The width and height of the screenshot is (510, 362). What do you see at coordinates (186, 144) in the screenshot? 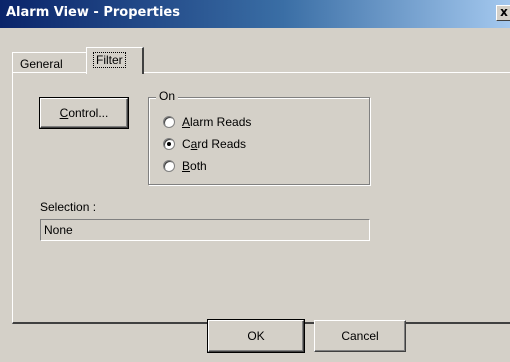
I see `card-reads-pre: C` at bounding box center [186, 144].